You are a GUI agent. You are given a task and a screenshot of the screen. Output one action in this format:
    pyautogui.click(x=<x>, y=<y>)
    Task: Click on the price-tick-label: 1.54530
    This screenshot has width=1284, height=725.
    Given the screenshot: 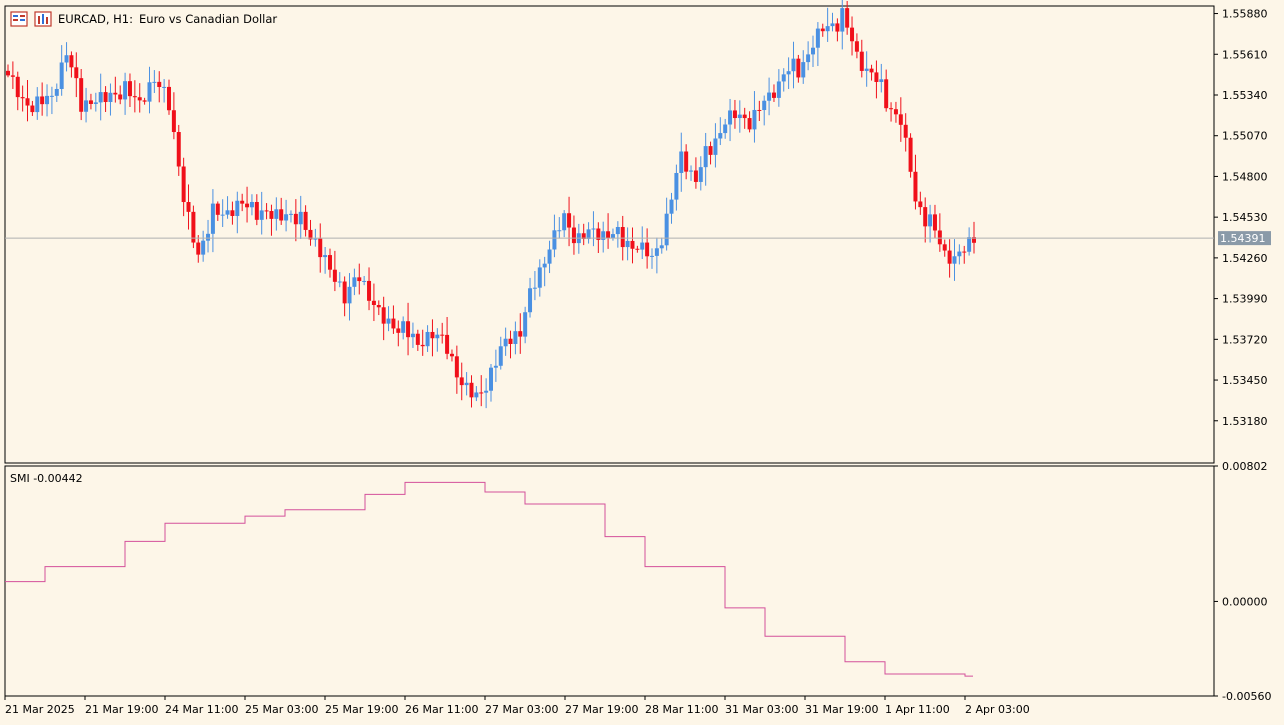 What is the action you would take?
    pyautogui.click(x=1245, y=217)
    